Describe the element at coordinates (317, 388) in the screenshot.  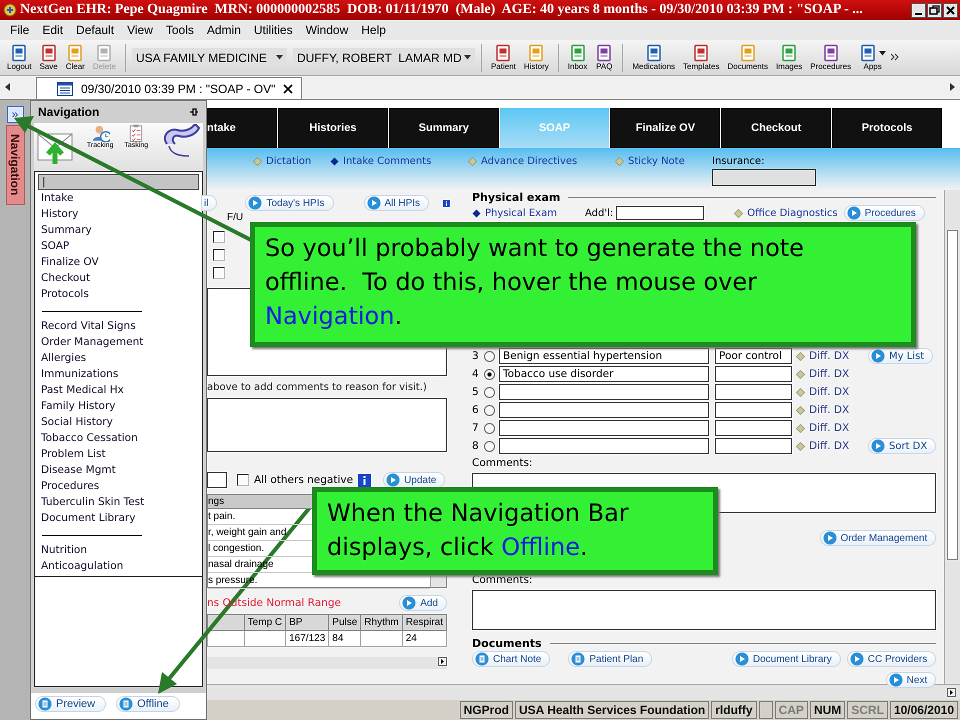
I see `hint-text: above to add comments to reason for visit.)` at that location.